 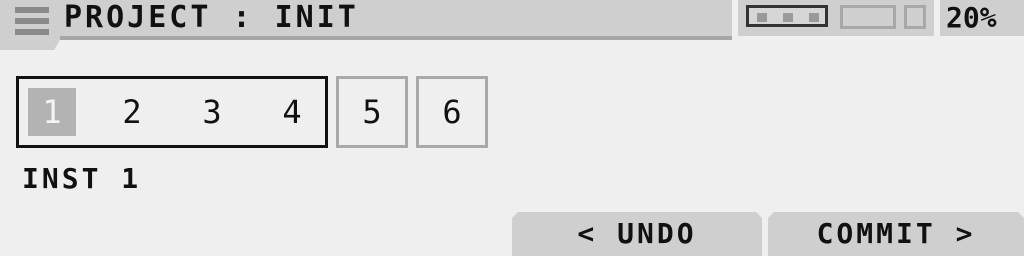 What do you see at coordinates (394, 38) in the screenshot?
I see `title-underline` at bounding box center [394, 38].